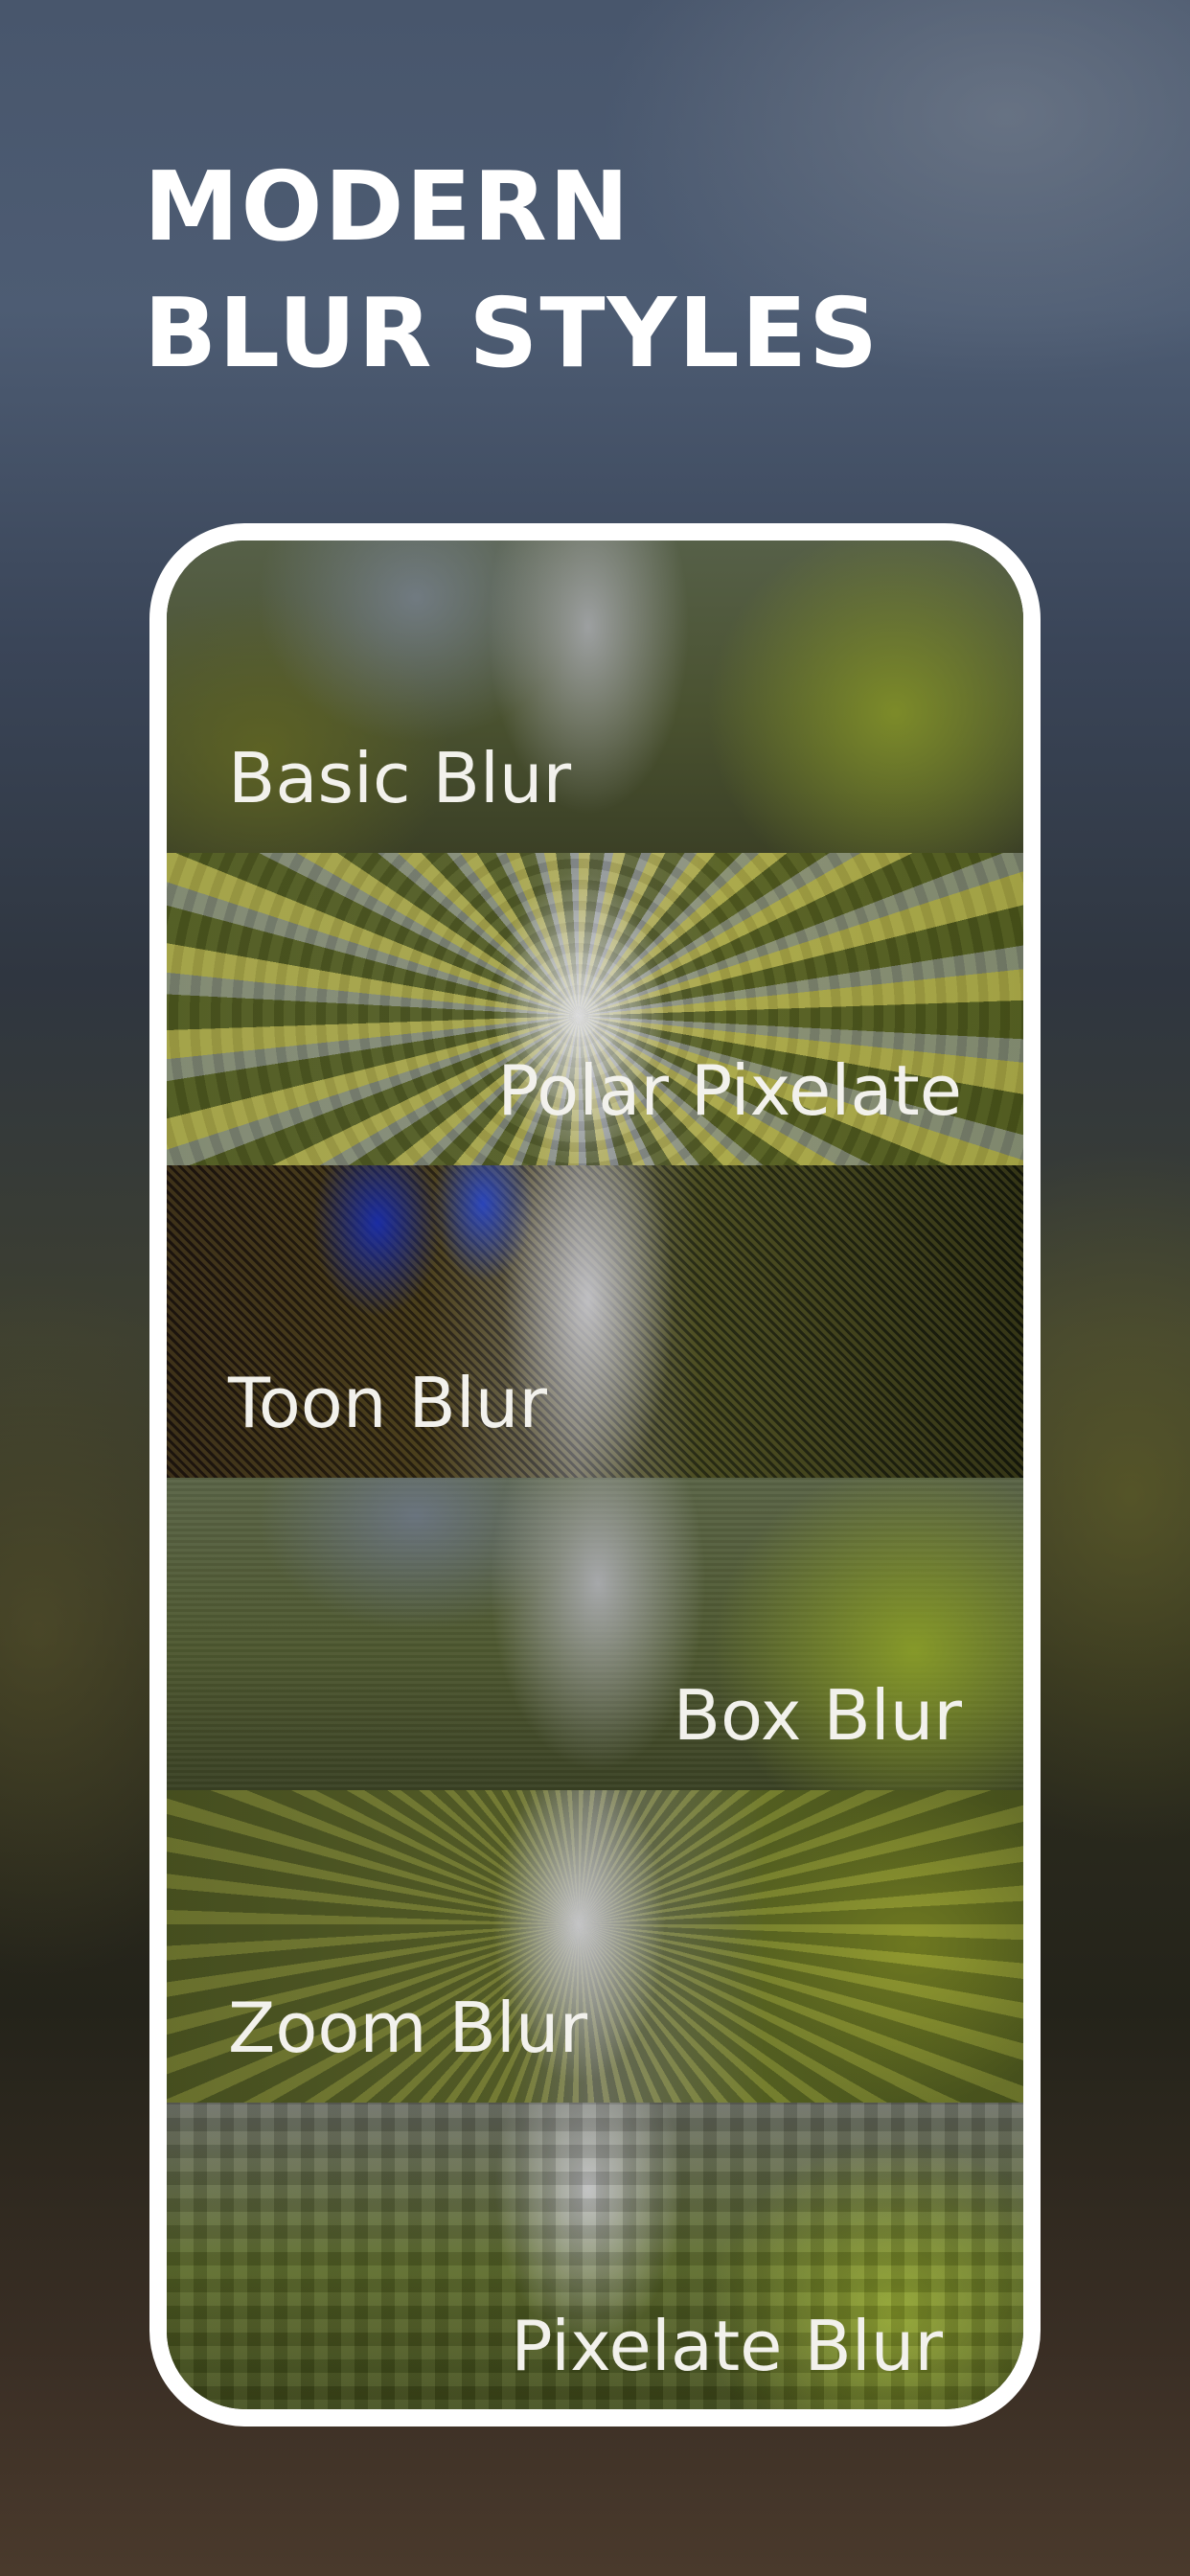  I want to click on blur-style-label: Polar Pixelate, so click(730, 1090).